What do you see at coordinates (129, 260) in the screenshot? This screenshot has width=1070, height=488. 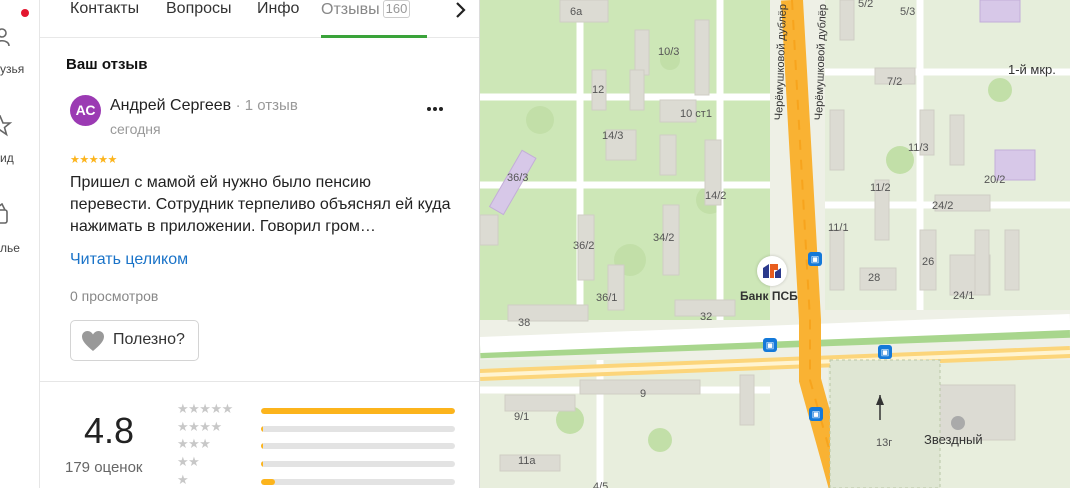 I see `read-more-link: Читать целиком` at bounding box center [129, 260].